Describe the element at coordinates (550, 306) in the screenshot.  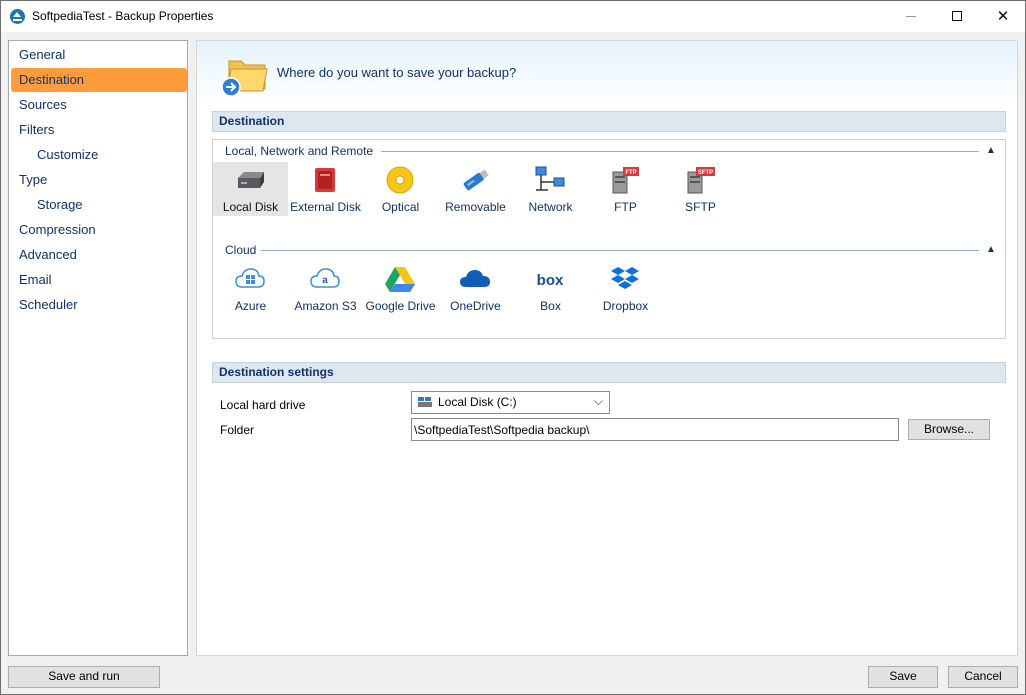
I see `dest-label: Box` at that location.